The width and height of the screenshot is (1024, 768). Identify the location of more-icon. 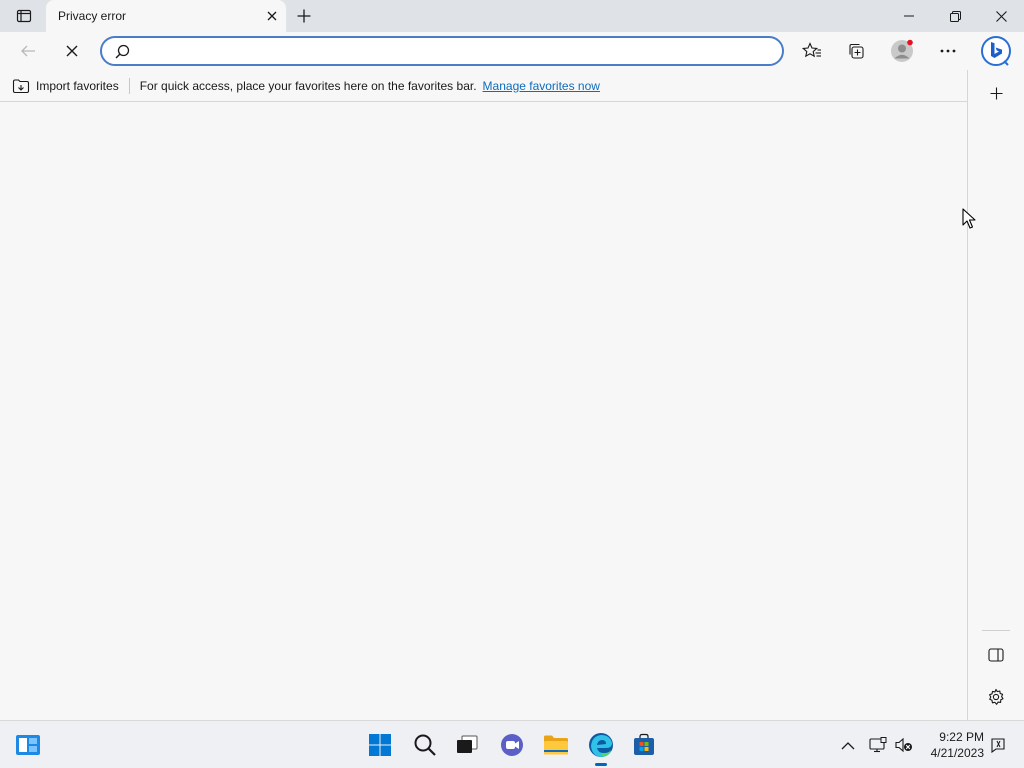
(948, 51).